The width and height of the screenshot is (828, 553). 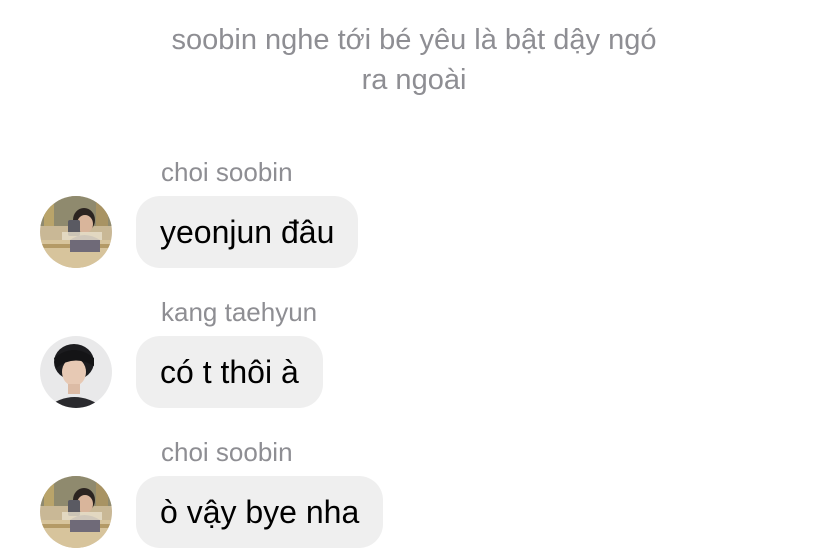 I want to click on message-bubble: có t thôi à, so click(x=229, y=372).